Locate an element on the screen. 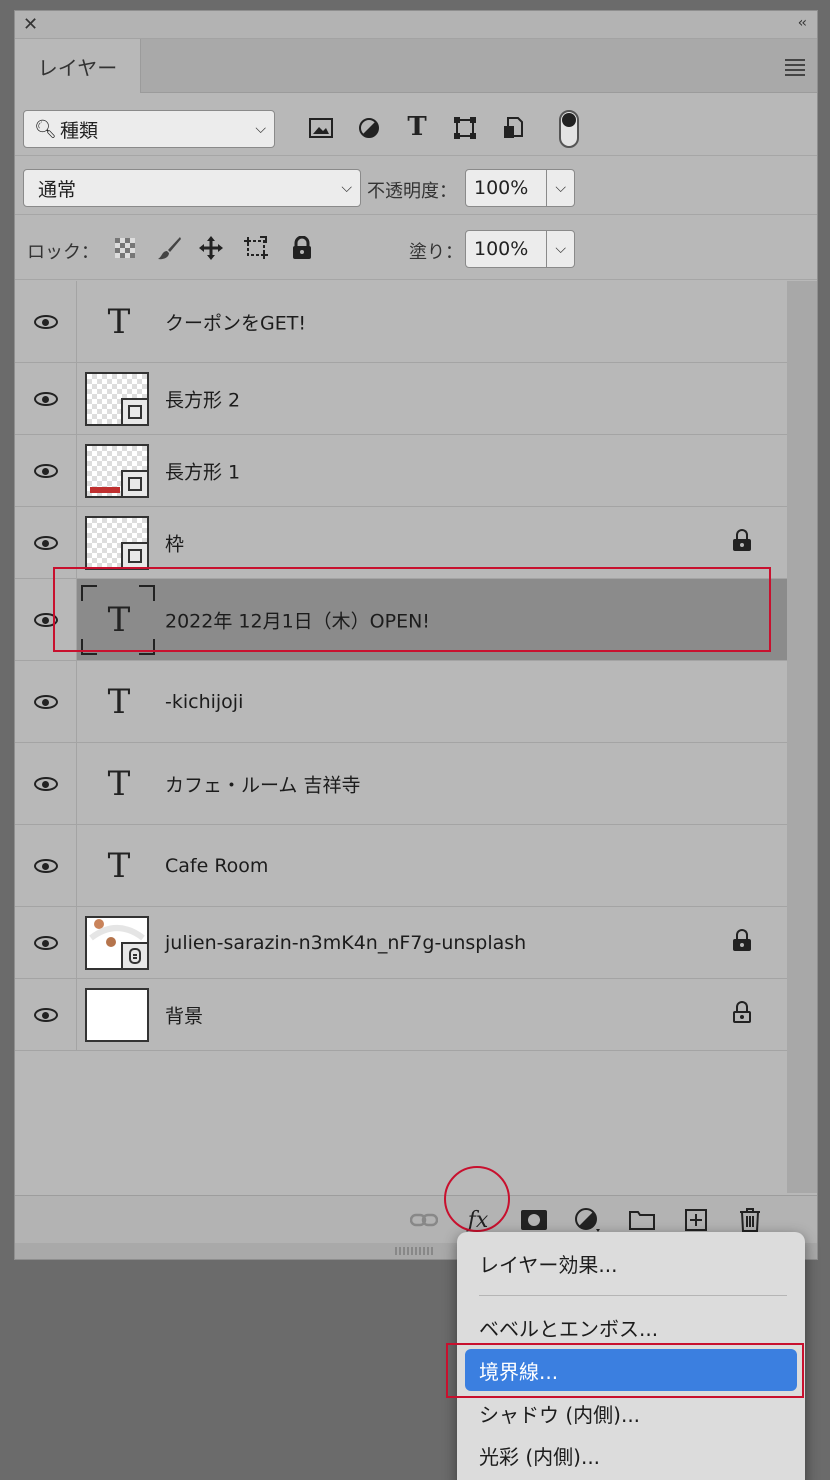 This screenshot has height=1480, width=830. fill-value: 100% is located at coordinates (501, 249).